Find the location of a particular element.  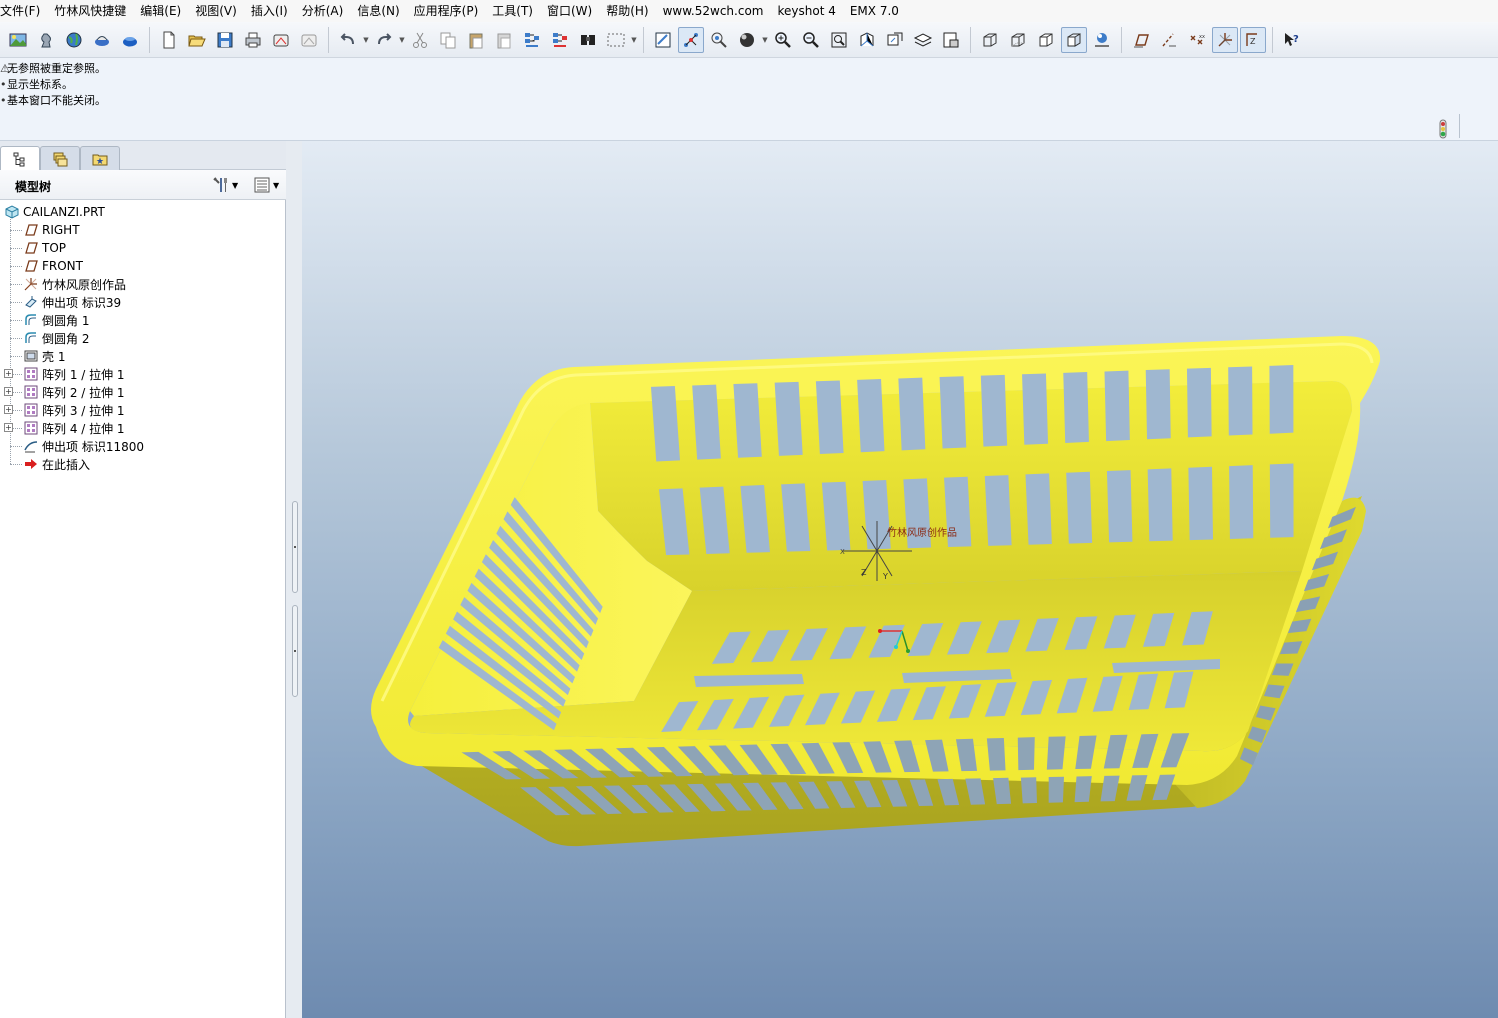

datum-axes-button is located at coordinates (1169, 40).